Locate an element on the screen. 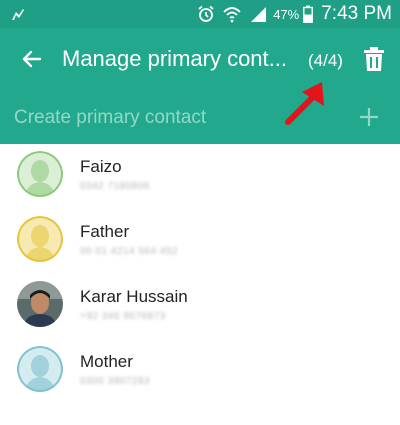 The height and width of the screenshot is (425, 400). battery-percent: 47% is located at coordinates (286, 14).